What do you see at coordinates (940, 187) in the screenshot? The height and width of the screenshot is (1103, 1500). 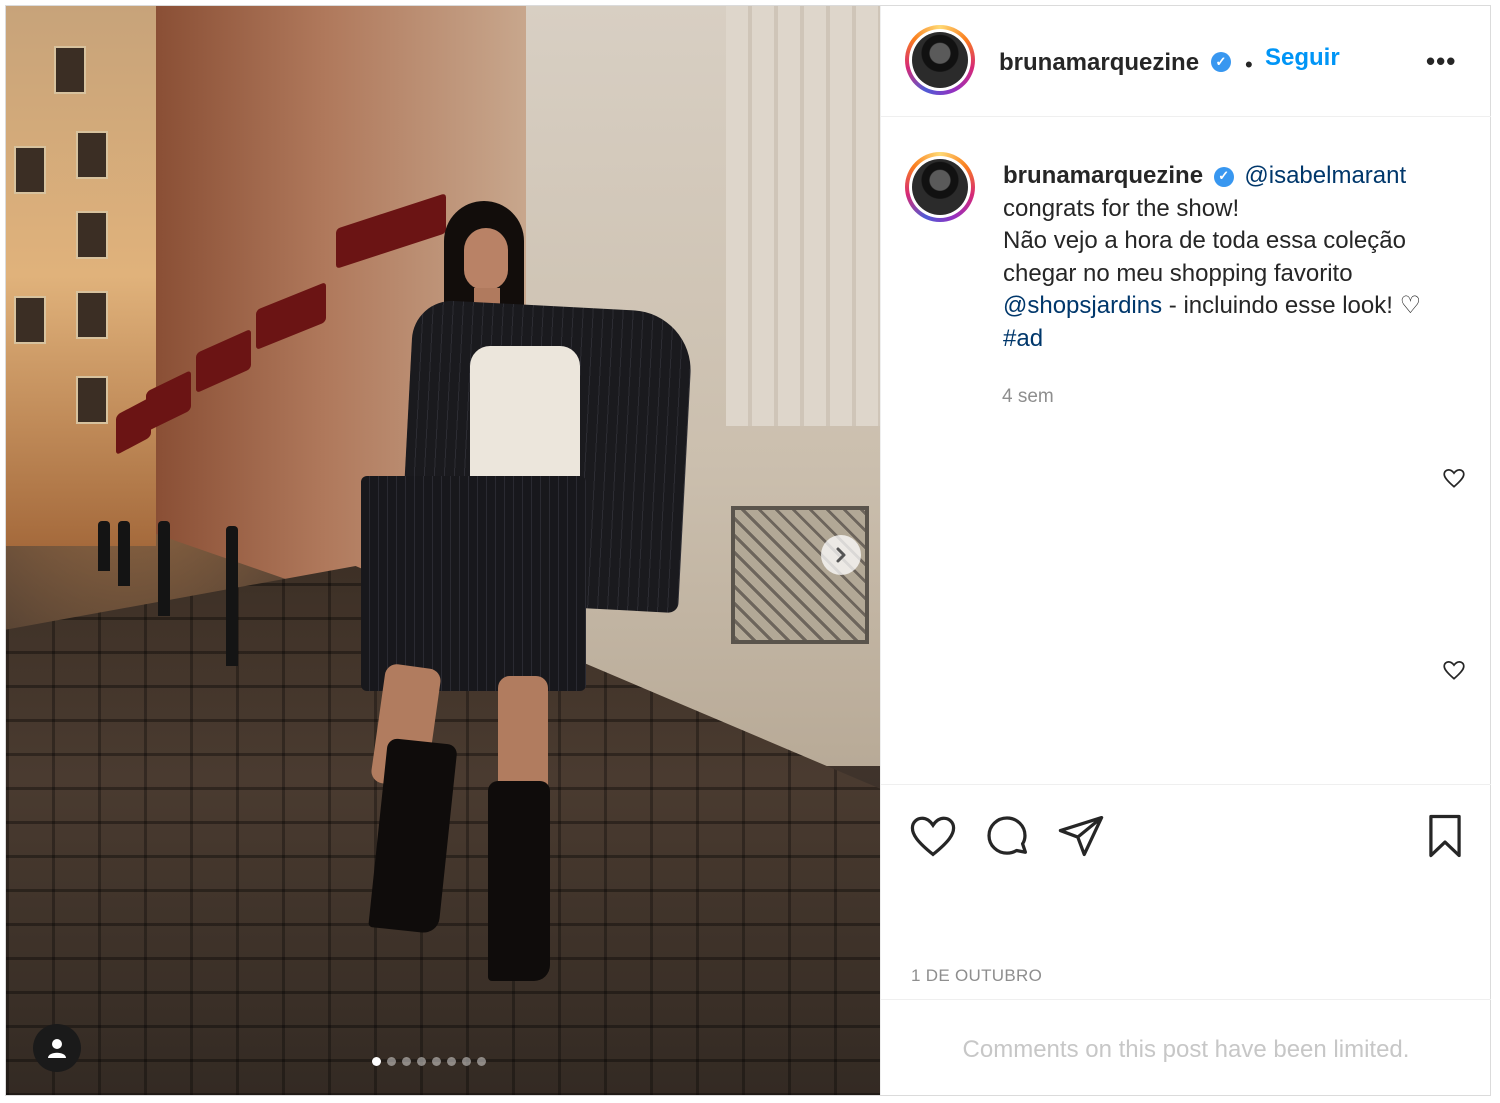 I see `caption-avatar` at bounding box center [940, 187].